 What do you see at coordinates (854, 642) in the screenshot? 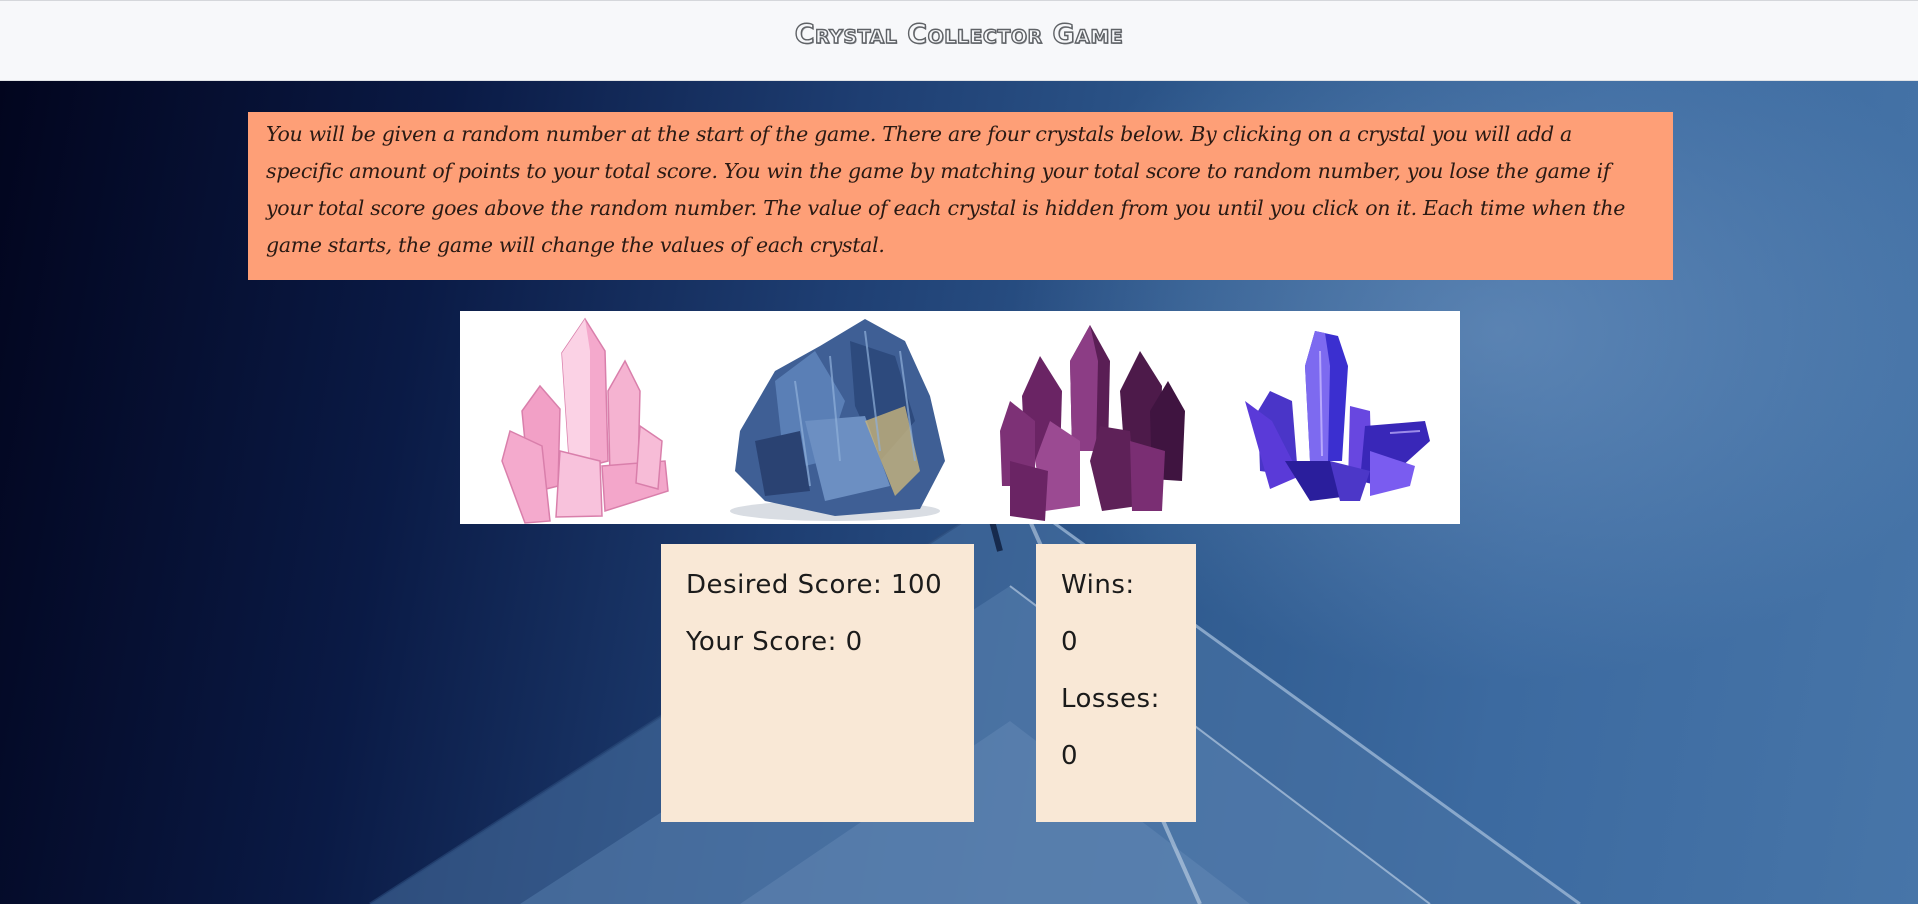
I see `your-score-value: 0` at bounding box center [854, 642].